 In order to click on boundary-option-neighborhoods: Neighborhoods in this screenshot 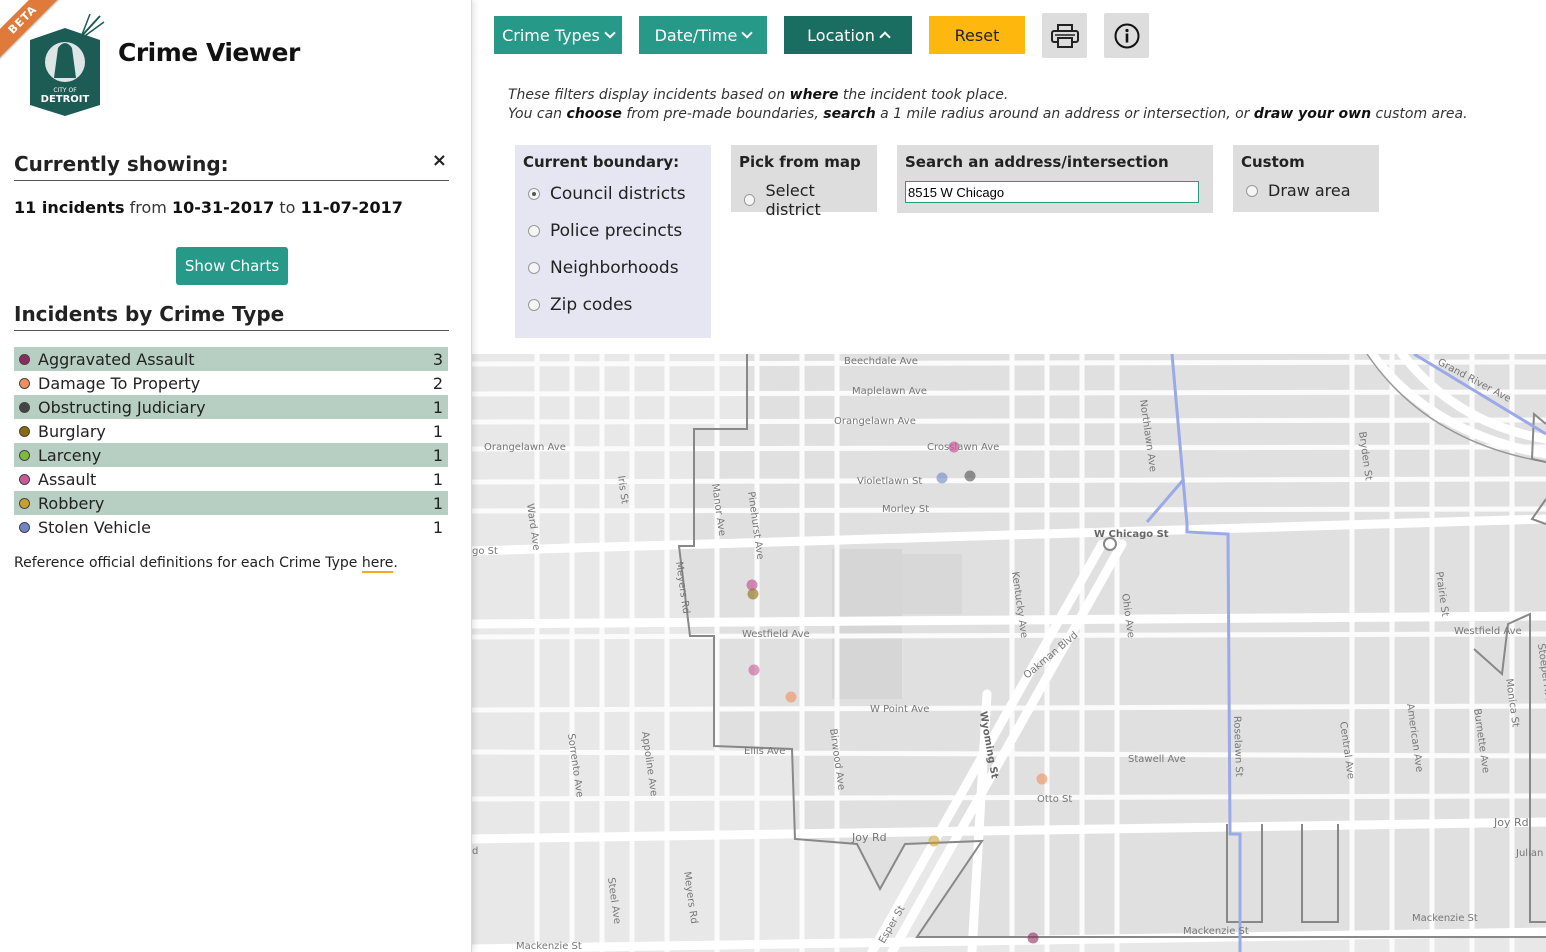, I will do `click(613, 267)`.